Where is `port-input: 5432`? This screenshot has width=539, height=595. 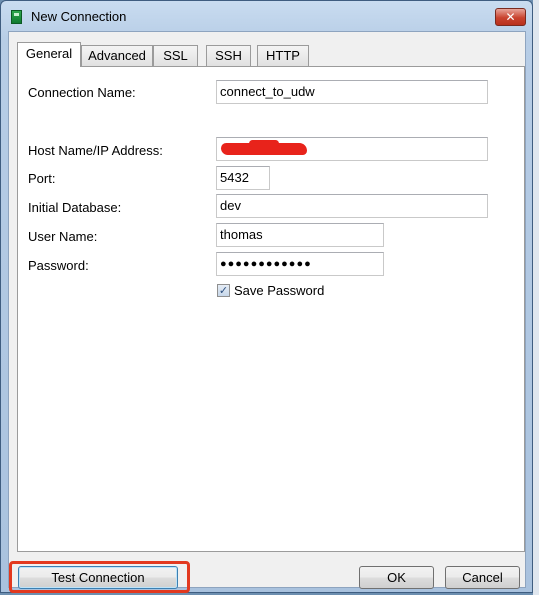
port-input: 5432 is located at coordinates (243, 178).